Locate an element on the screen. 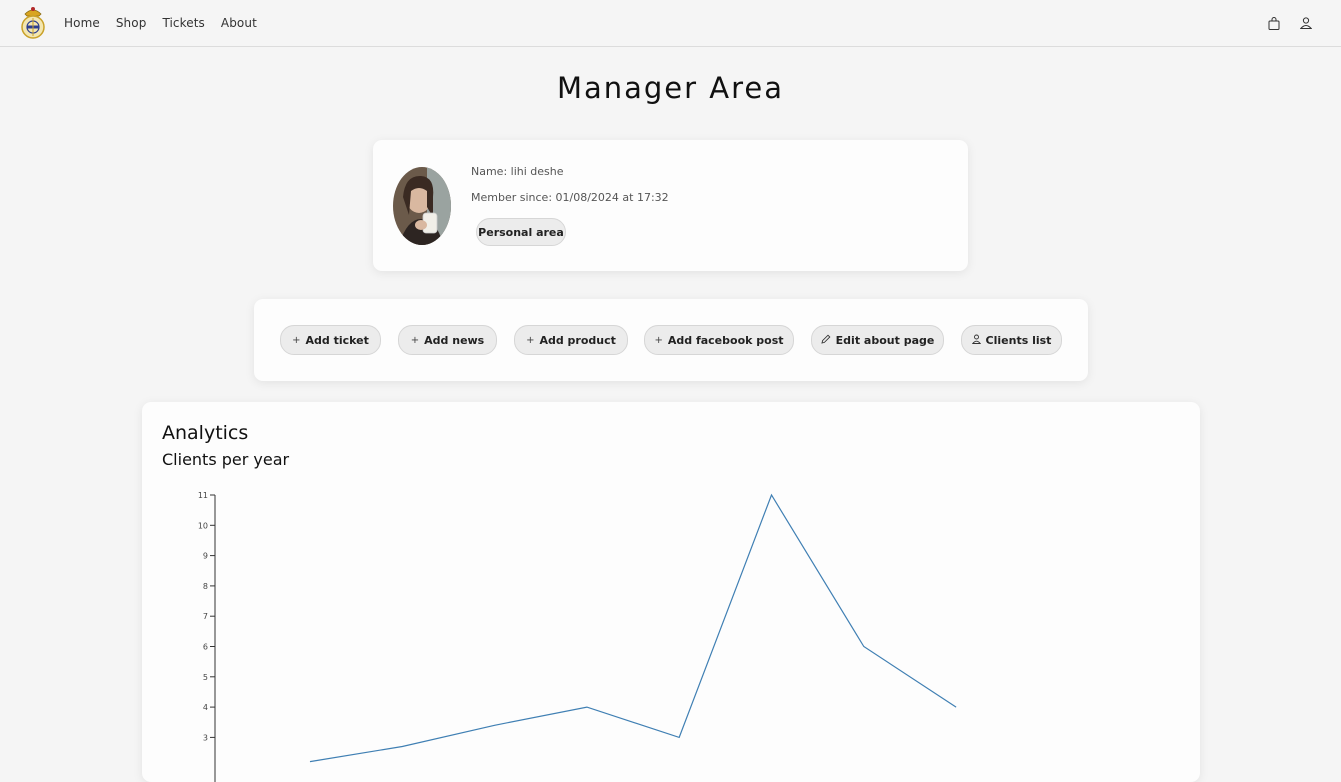 Image resolution: width=1341 pixels, height=782 pixels. top-navbar: Home Shop Tickets About is located at coordinates (670, 23).